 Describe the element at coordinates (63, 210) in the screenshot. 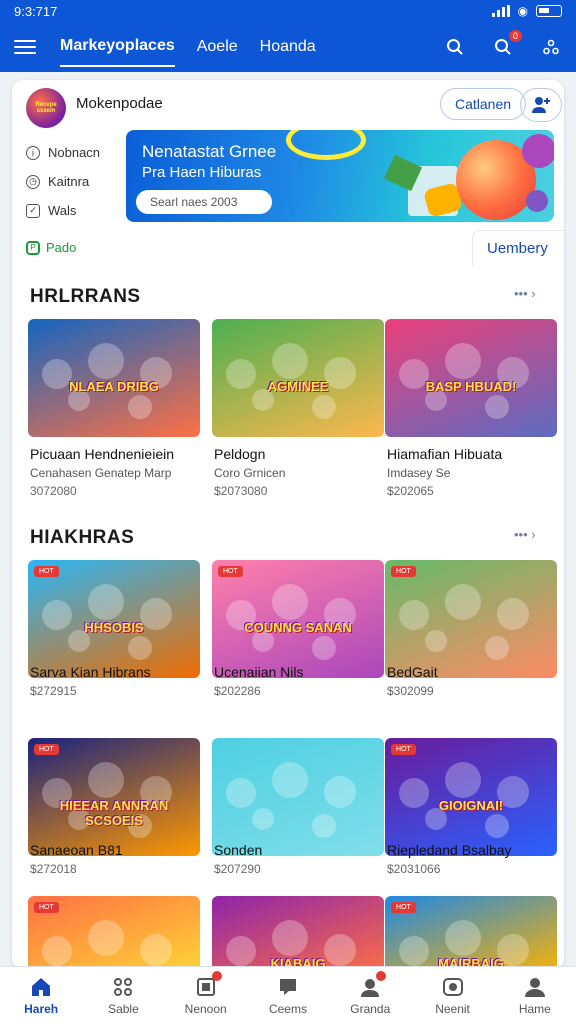

I see `side-item-check: ✓ Wals` at that location.